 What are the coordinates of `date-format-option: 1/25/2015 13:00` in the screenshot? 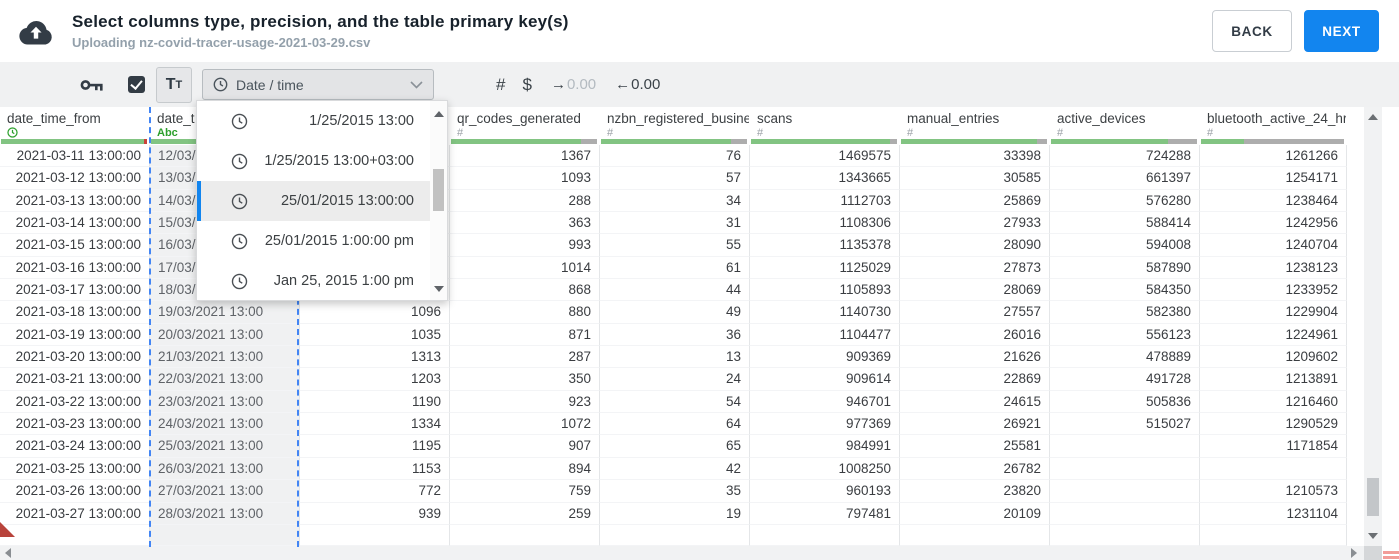 It's located at (313, 121).